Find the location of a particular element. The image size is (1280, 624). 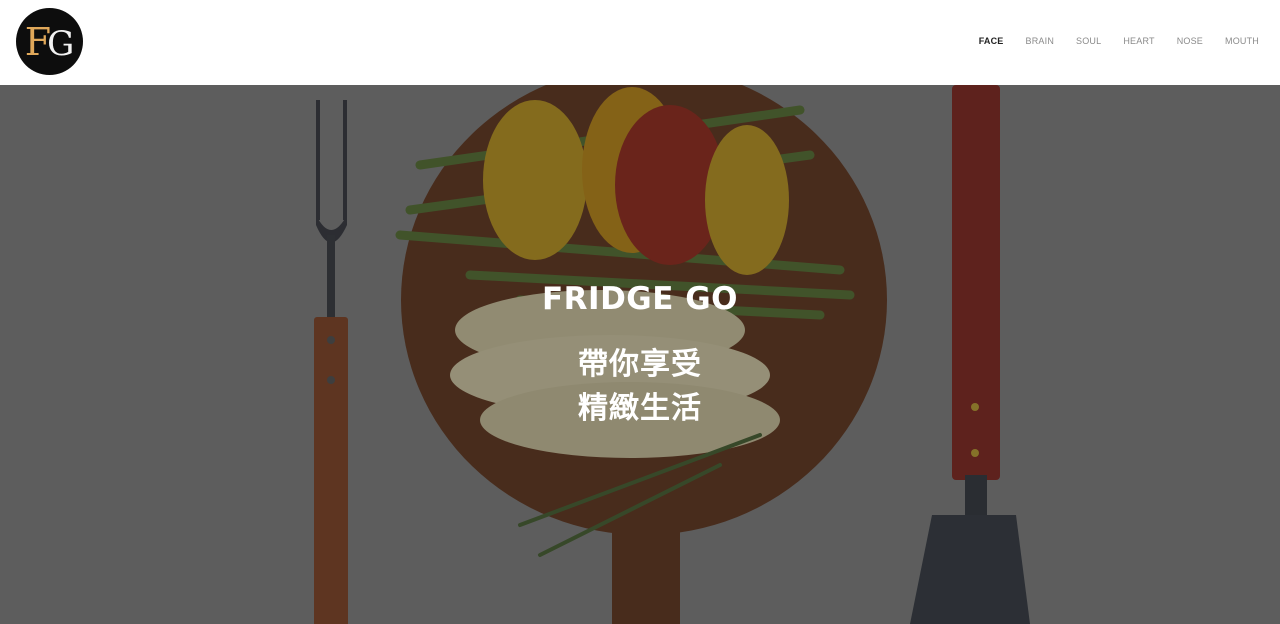

logo-monogram: FG is located at coordinates (49, 41).